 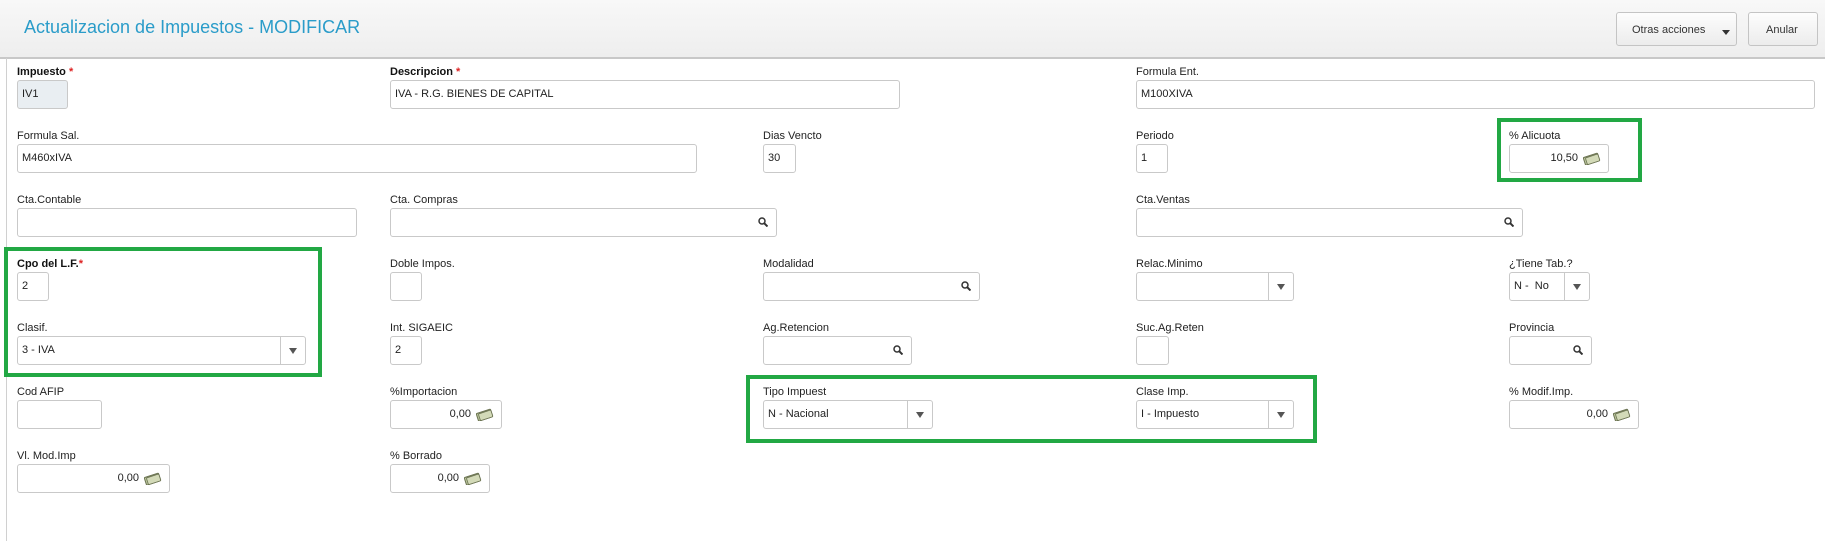 I want to click on doble-impos-field, so click(x=406, y=286).